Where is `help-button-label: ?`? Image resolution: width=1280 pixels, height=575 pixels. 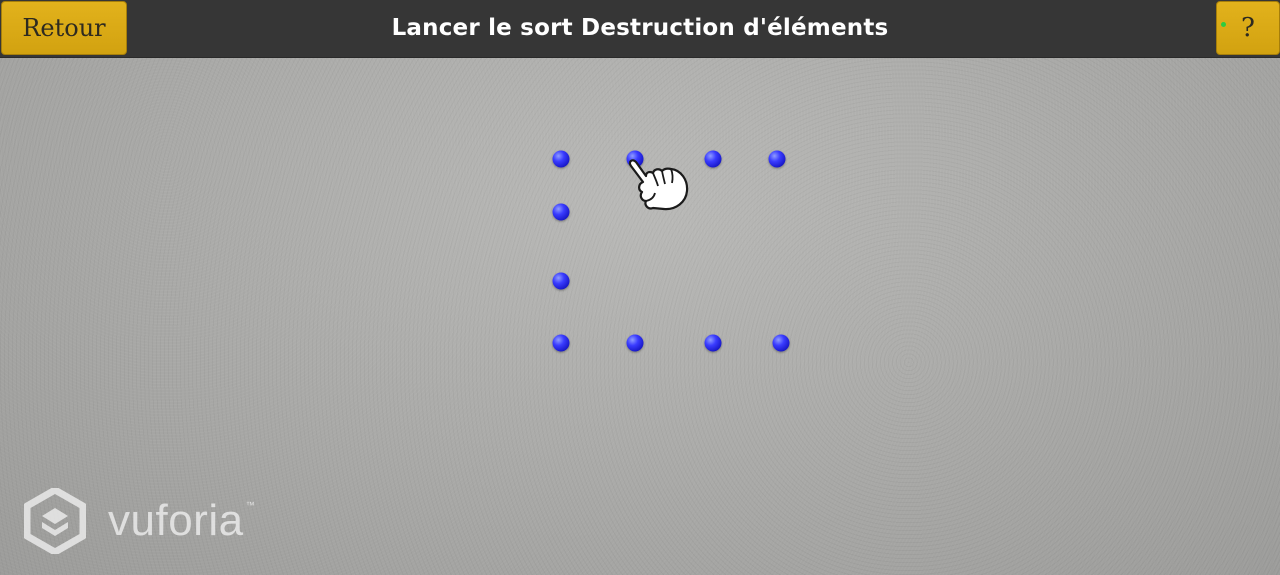
help-button-label: ? is located at coordinates (1248, 28).